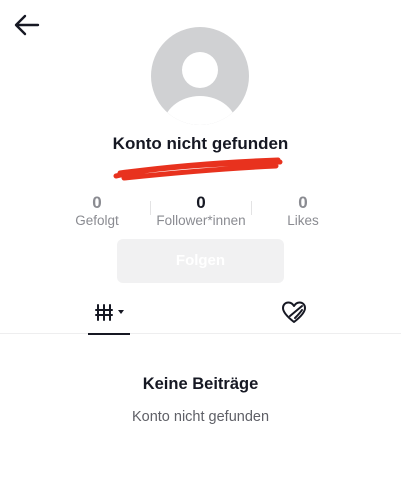 The height and width of the screenshot is (480, 401). I want to click on grid-icon, so click(109, 312).